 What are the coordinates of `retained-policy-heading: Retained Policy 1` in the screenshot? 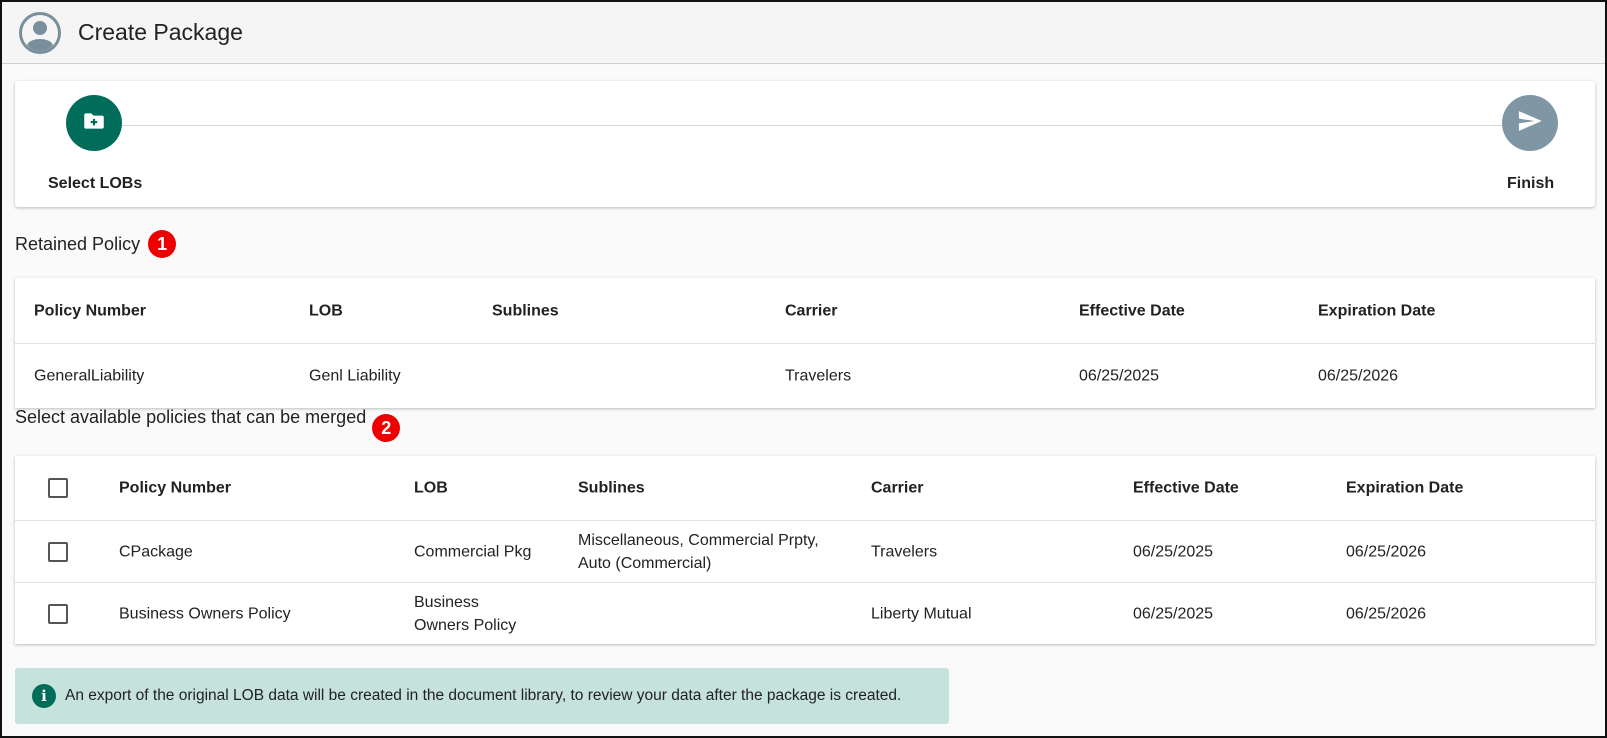 It's located at (96, 244).